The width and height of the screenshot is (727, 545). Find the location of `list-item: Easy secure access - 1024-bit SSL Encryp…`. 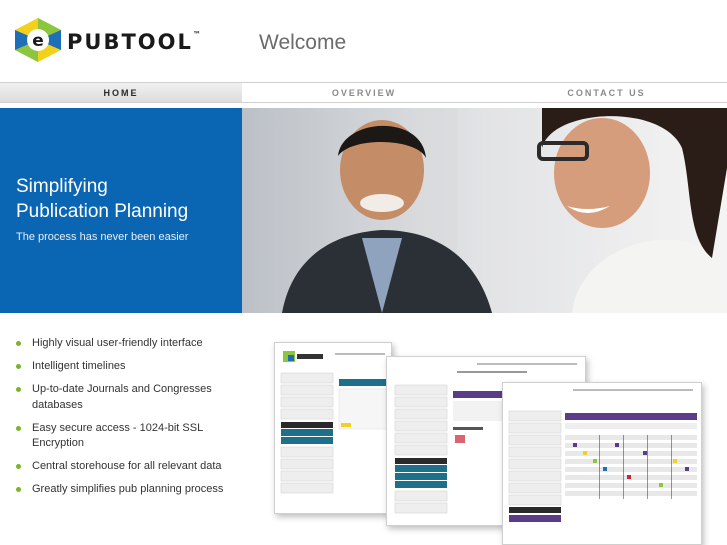

list-item: Easy secure access - 1024-bit SSL Encryp… is located at coordinates (131, 436).